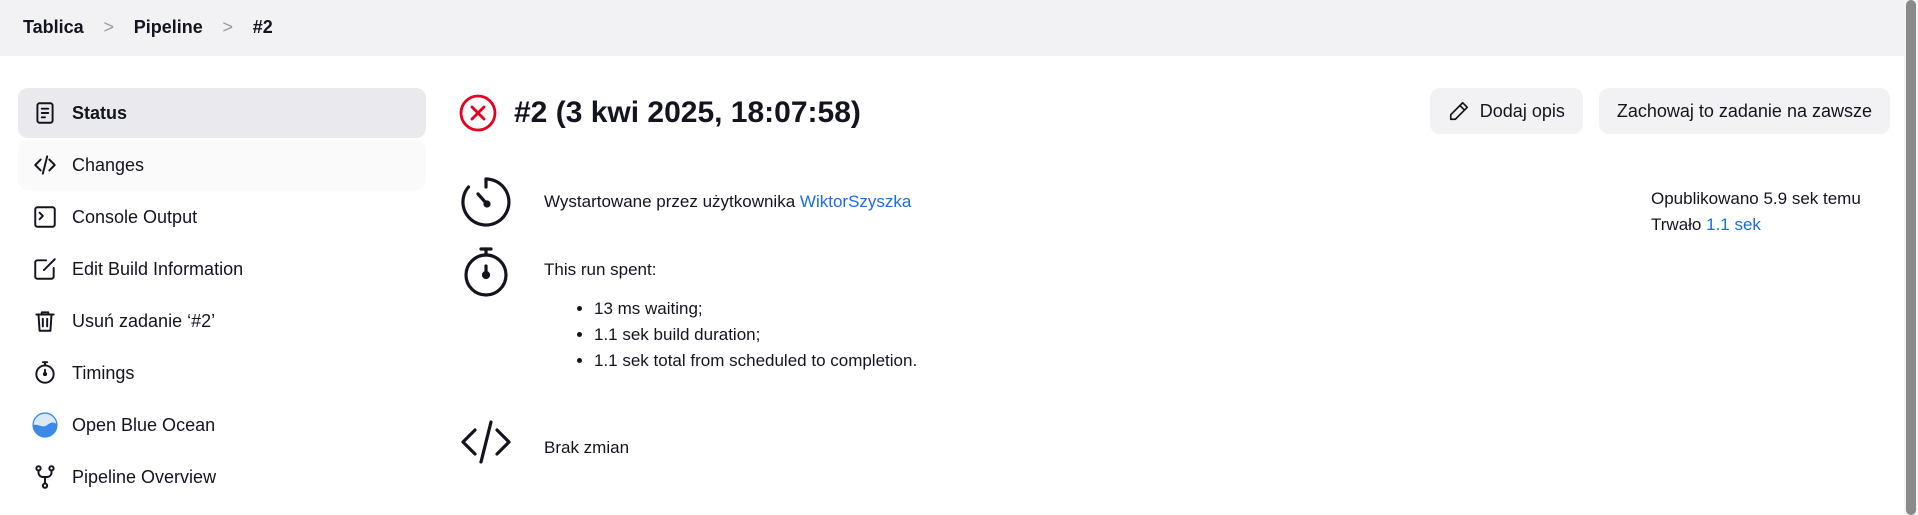 This screenshot has width=1918, height=515. What do you see at coordinates (45, 113) in the screenshot?
I see `document-icon` at bounding box center [45, 113].